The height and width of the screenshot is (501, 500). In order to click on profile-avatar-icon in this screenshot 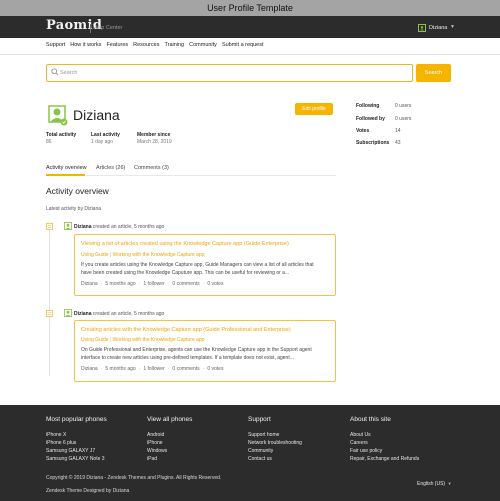, I will do `click(57, 115)`.